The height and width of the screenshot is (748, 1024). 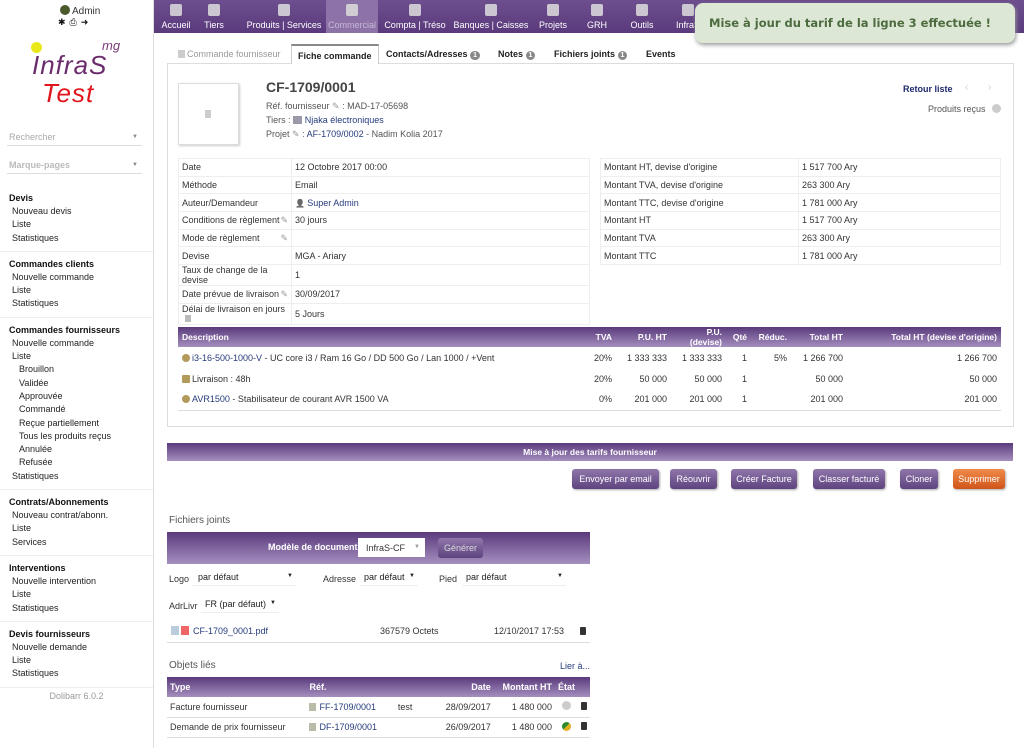 I want to click on tab-notes: Notes 1, so click(x=516, y=54).